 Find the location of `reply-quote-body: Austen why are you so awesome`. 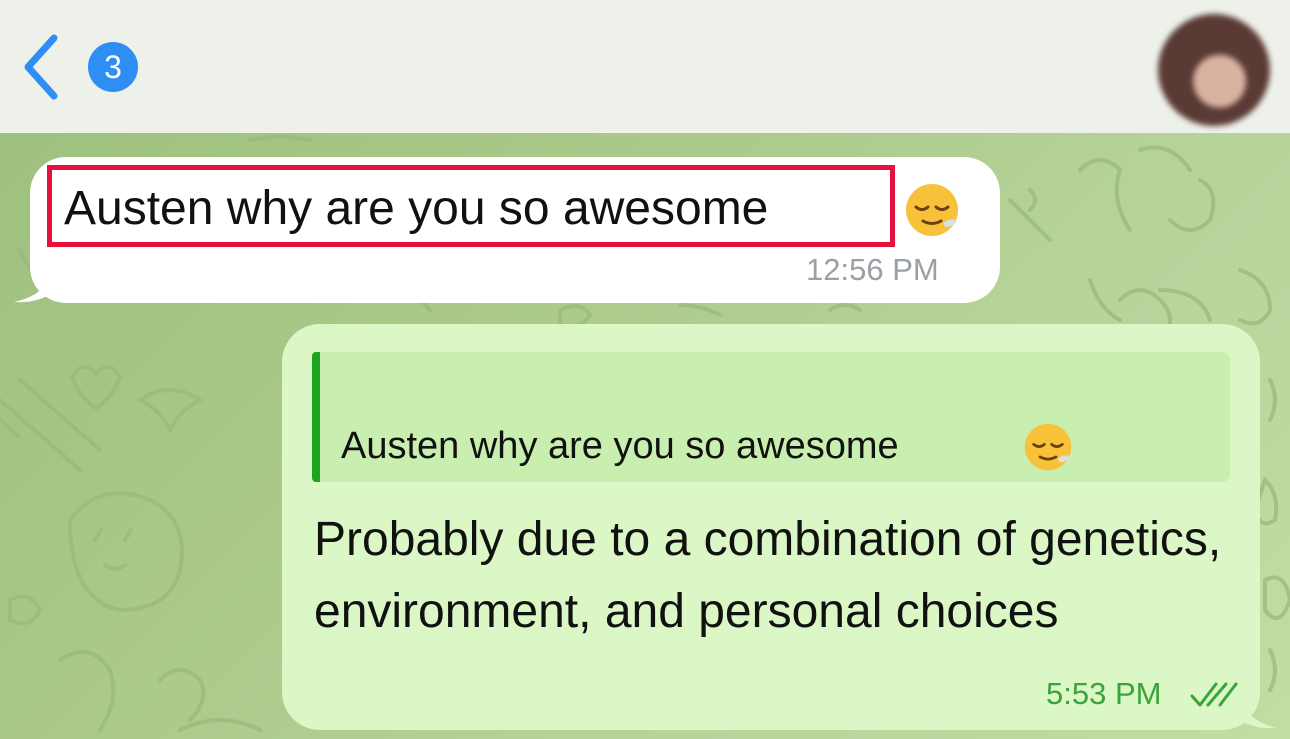

reply-quote-body: Austen why are you so awesome is located at coordinates (620, 446).